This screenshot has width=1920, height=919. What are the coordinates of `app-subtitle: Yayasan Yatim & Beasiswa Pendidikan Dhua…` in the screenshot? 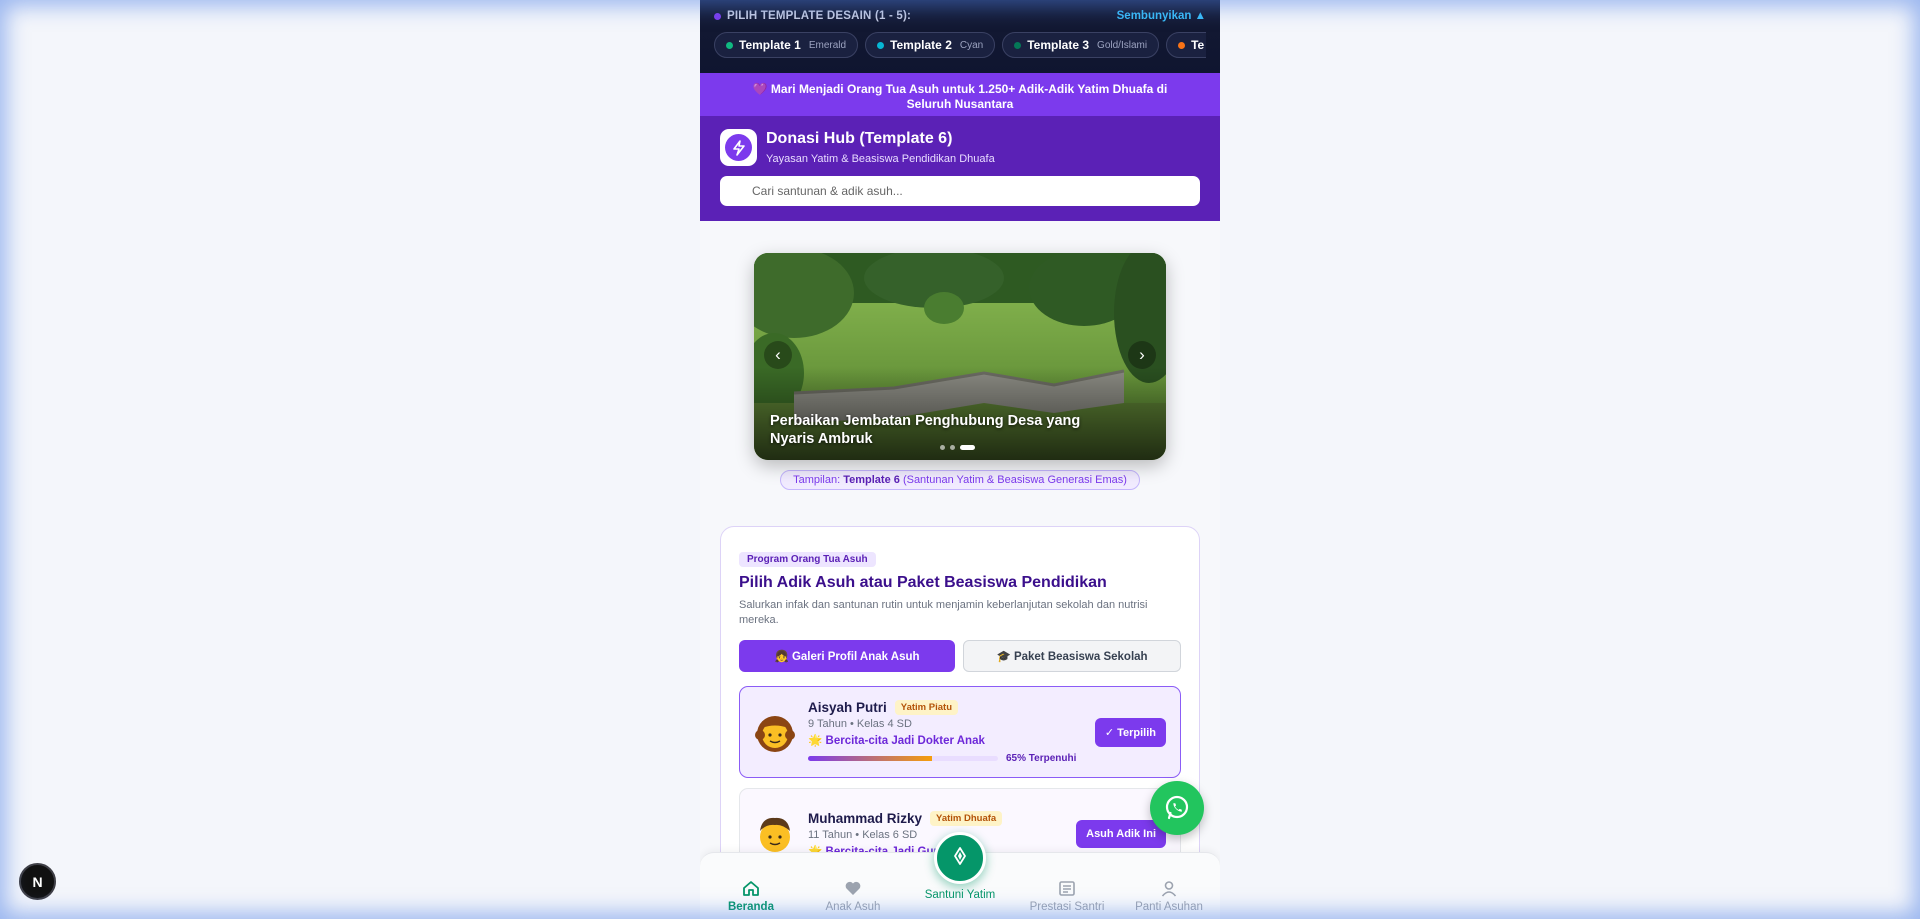 It's located at (880, 159).